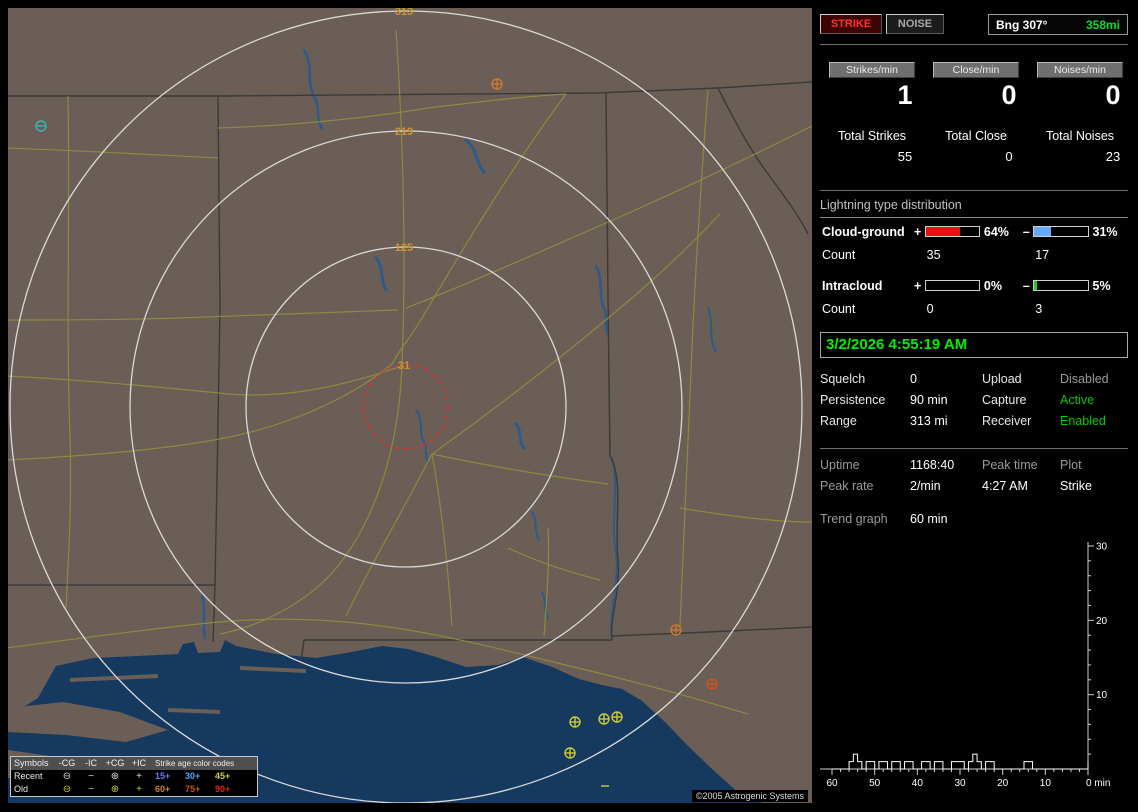 This screenshot has width=1138, height=812. I want to click on minus-sign: –, so click(1026, 285).